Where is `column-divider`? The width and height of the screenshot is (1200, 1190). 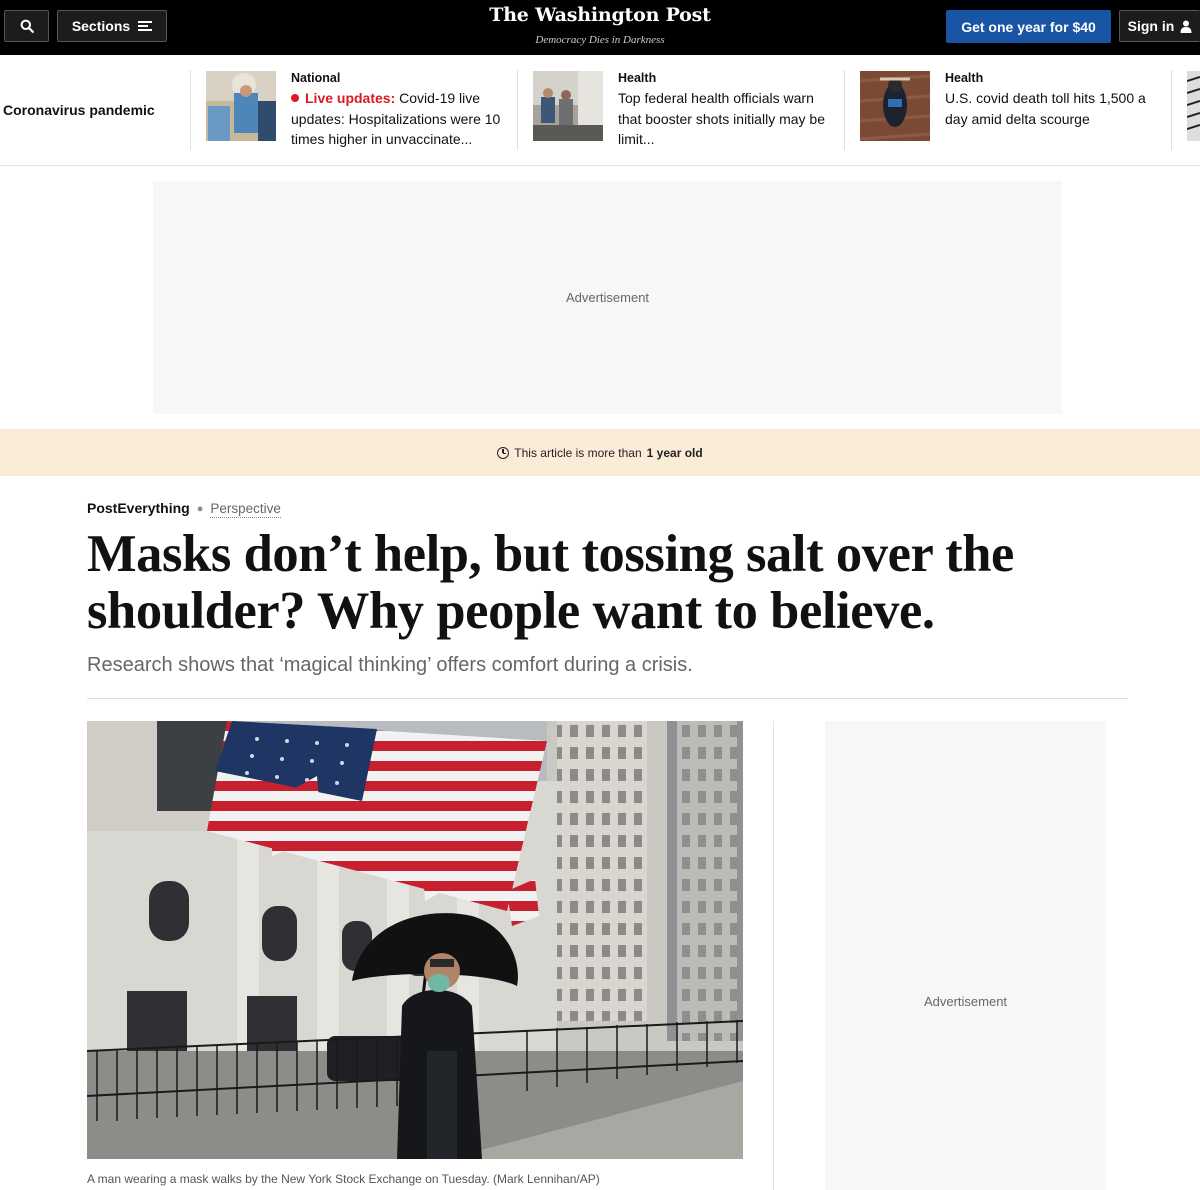 column-divider is located at coordinates (773, 955).